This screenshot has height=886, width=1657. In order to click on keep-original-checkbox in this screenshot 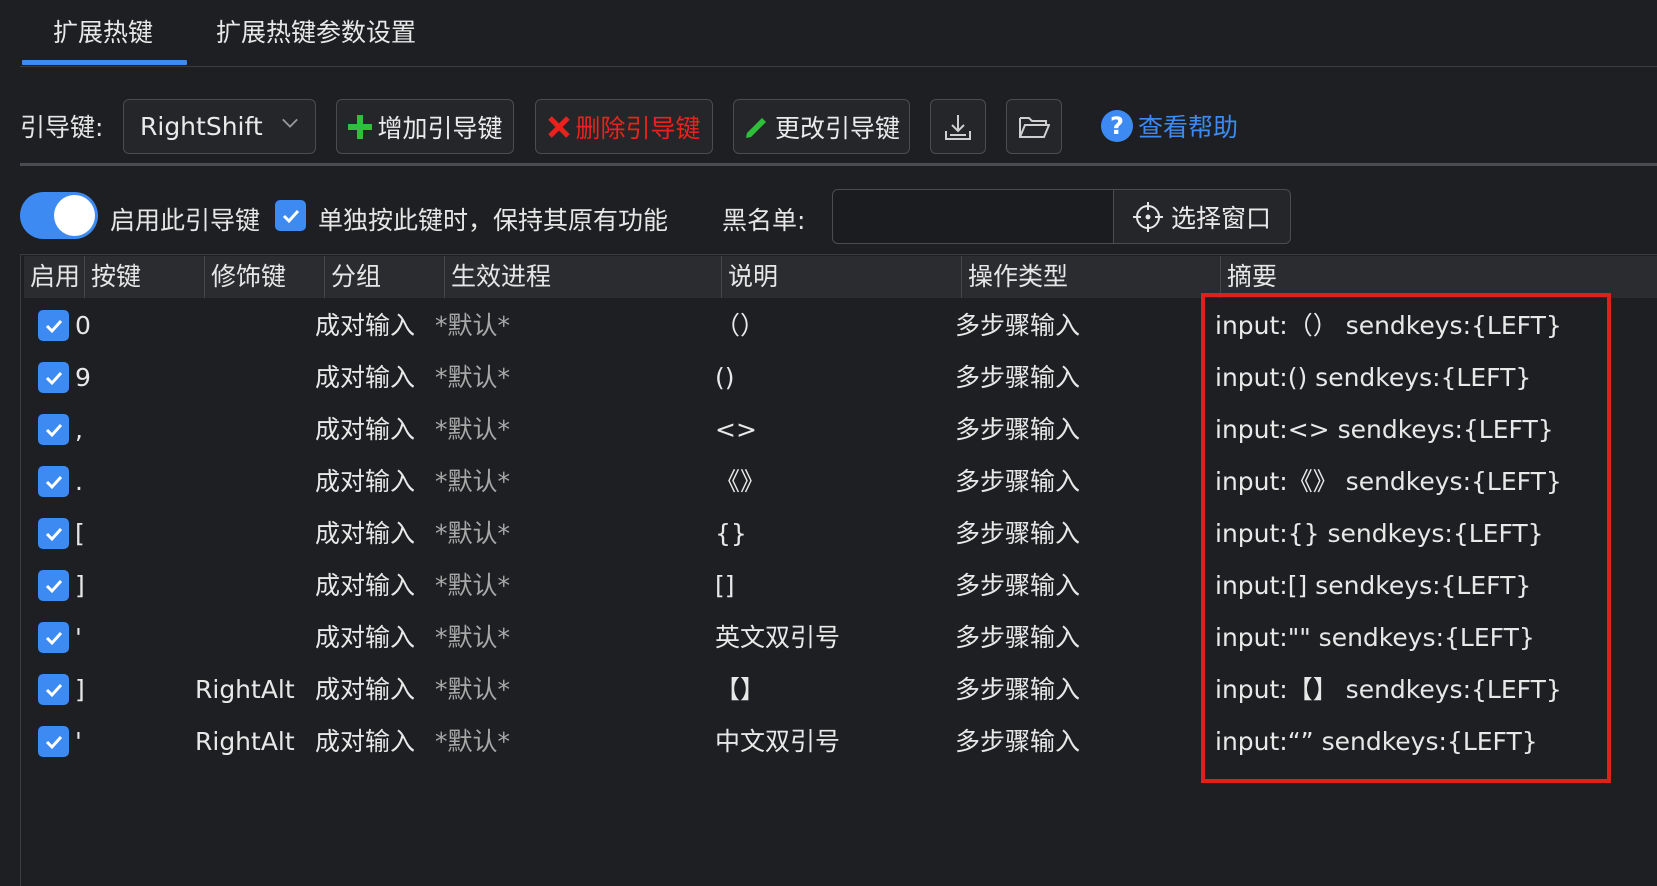, I will do `click(290, 215)`.